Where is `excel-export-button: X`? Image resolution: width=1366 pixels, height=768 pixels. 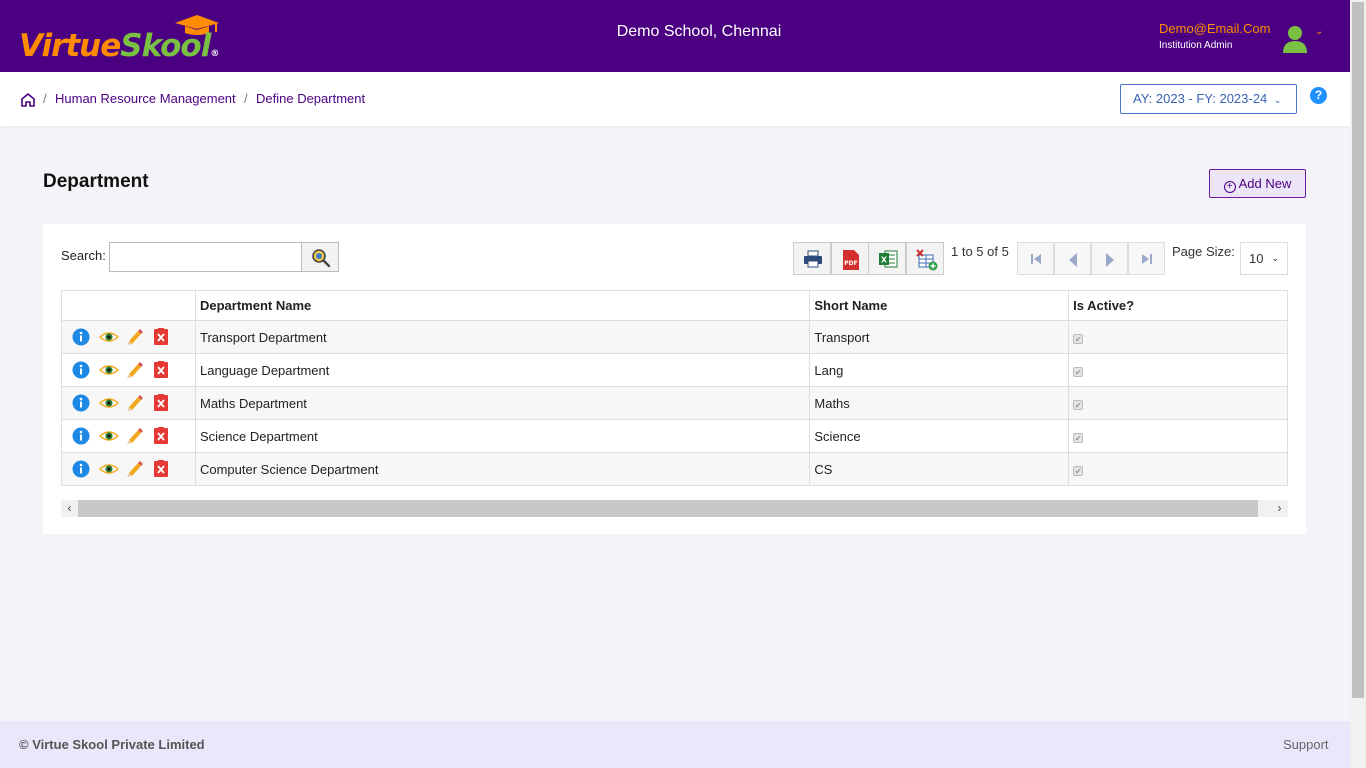
excel-export-button: X is located at coordinates (887, 258).